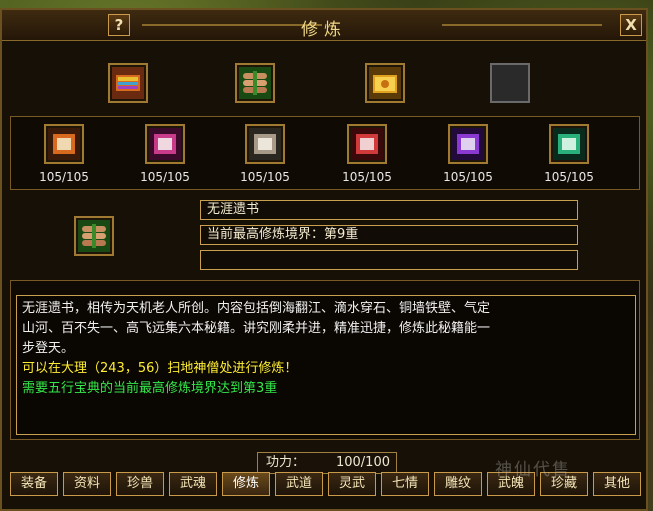 This screenshot has height=511, width=653. I want to click on silver-scroll-icon, so click(265, 144).